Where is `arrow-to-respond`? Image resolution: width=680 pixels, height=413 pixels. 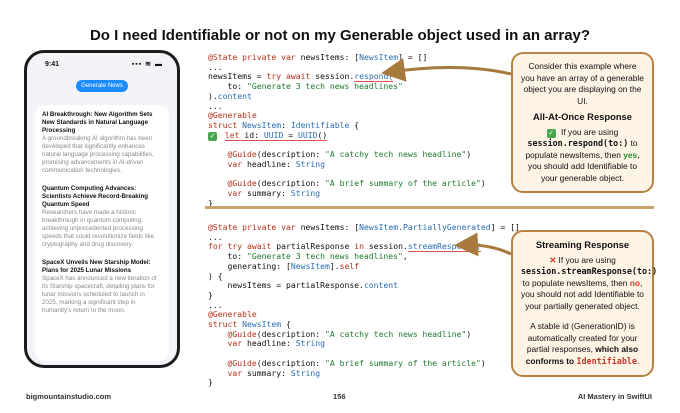 arrow-to-respond is located at coordinates (446, 70).